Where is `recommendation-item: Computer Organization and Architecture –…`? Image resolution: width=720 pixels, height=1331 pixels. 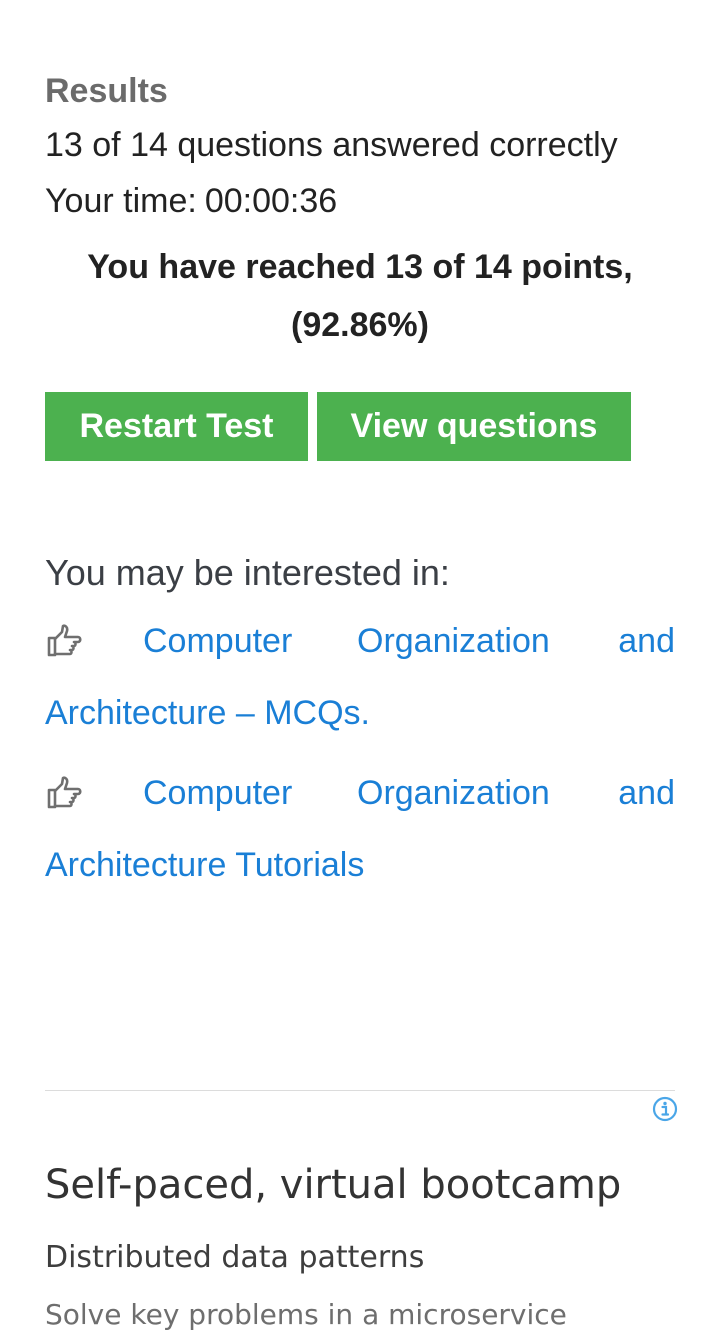
recommendation-item: Computer Organization and Architecture –… is located at coordinates (360, 675).